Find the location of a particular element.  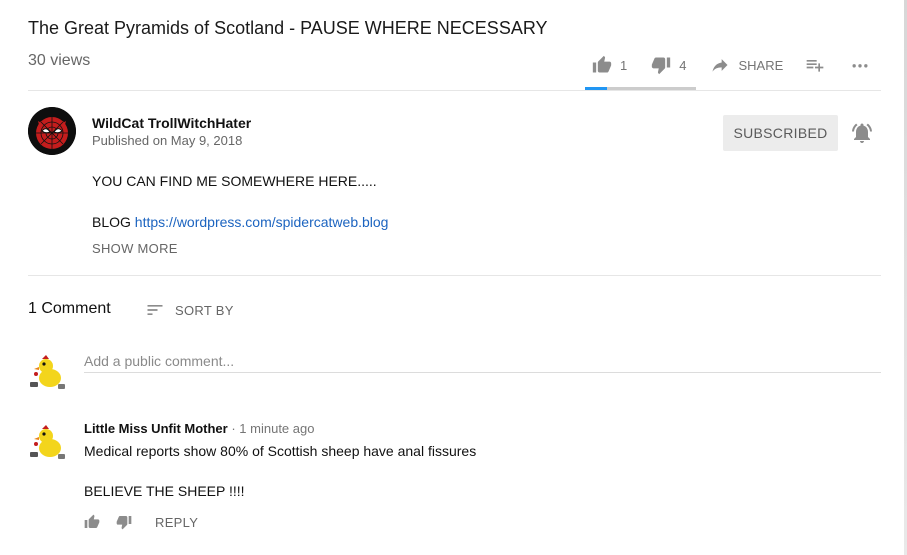

video-actions: 1 4 SHARE is located at coordinates (731, 65).